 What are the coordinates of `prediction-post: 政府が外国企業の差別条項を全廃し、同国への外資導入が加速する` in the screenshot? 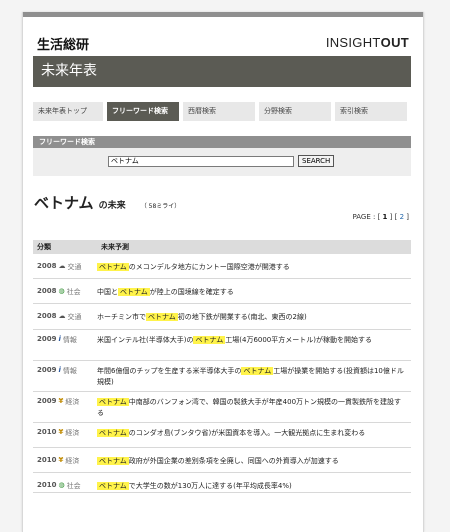 It's located at (233, 461).